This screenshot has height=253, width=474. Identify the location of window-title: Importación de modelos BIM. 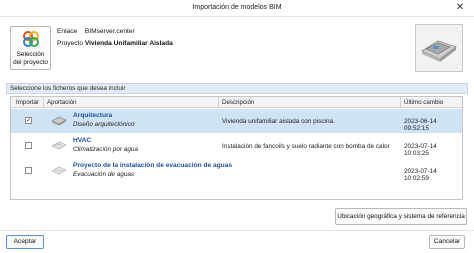
(237, 7).